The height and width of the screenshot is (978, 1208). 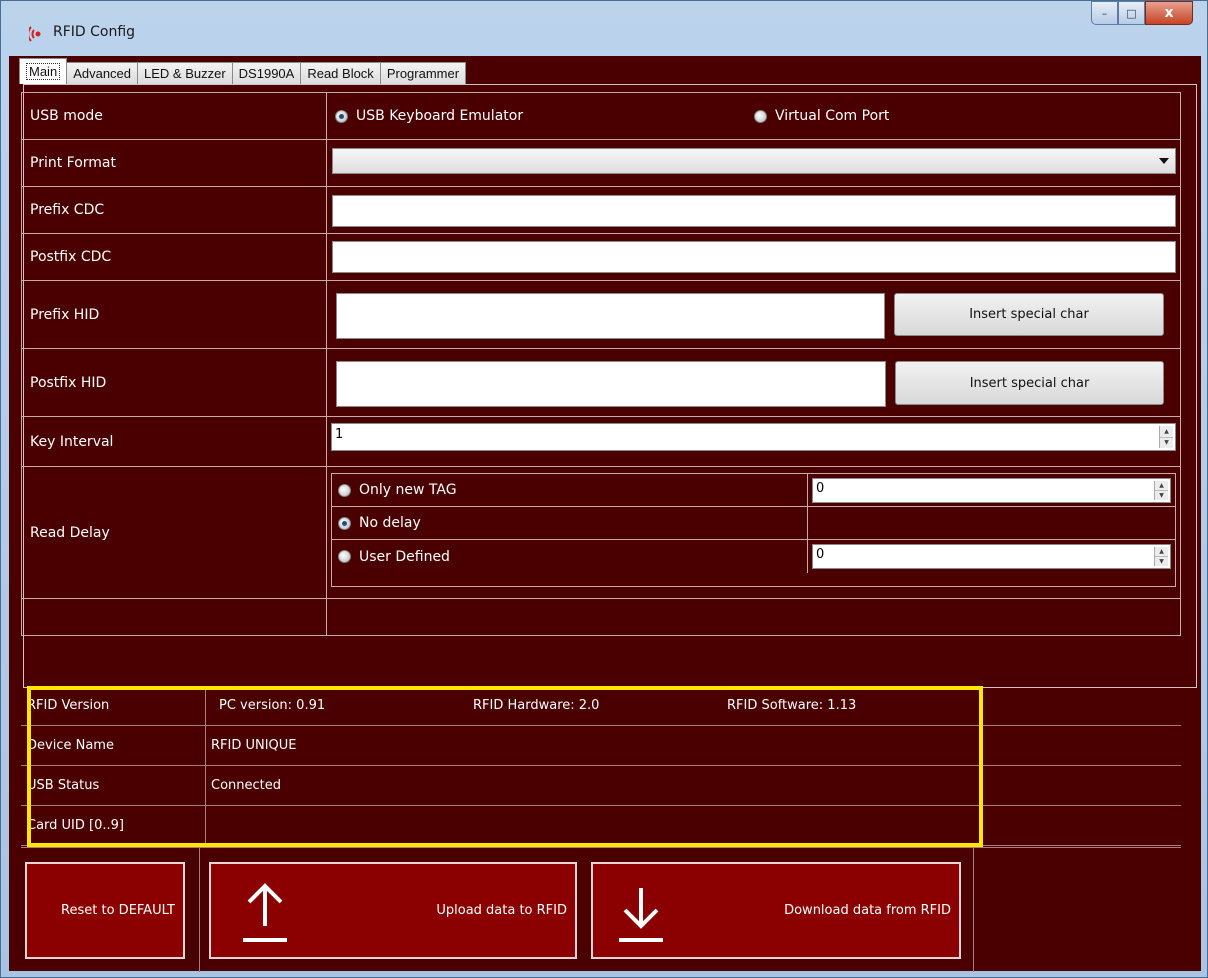 What do you see at coordinates (339, 434) in the screenshot?
I see `key-interval-value: 1` at bounding box center [339, 434].